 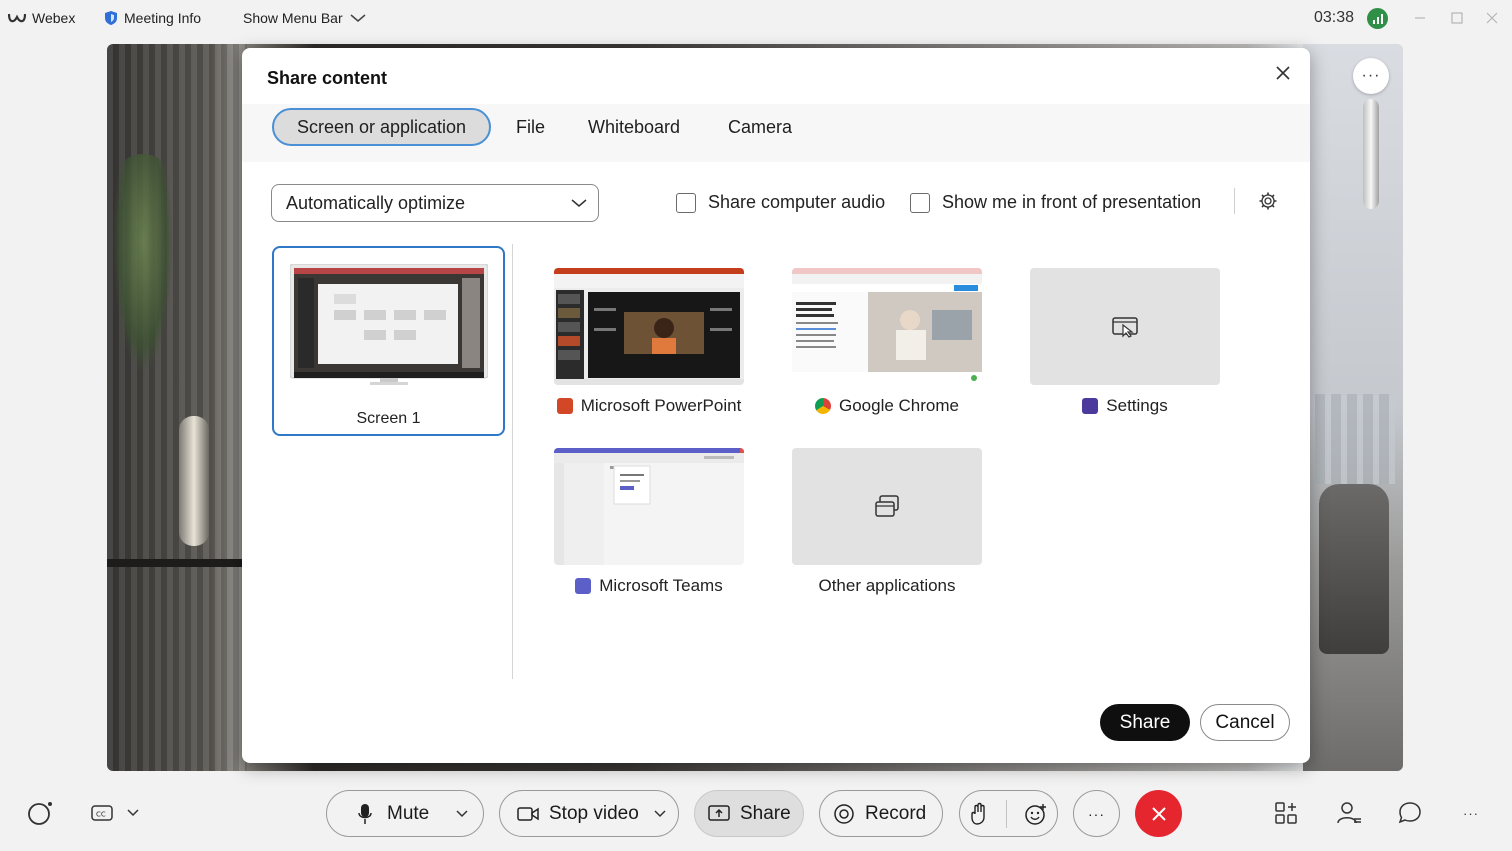 What do you see at coordinates (1283, 73) in the screenshot?
I see `close-icon` at bounding box center [1283, 73].